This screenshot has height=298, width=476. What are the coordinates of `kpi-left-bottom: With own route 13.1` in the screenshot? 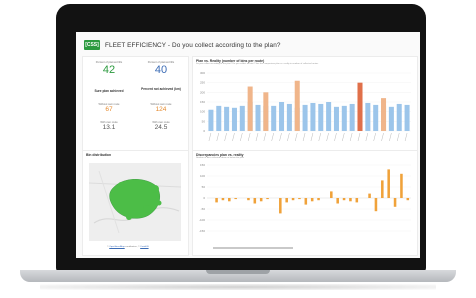 It's located at (109, 126).